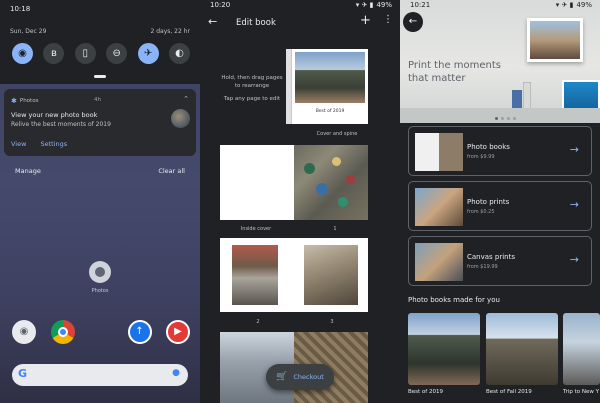 The image size is (600, 403). Describe the element at coordinates (23, 373) in the screenshot. I see `google-logo-icon: G` at that location.